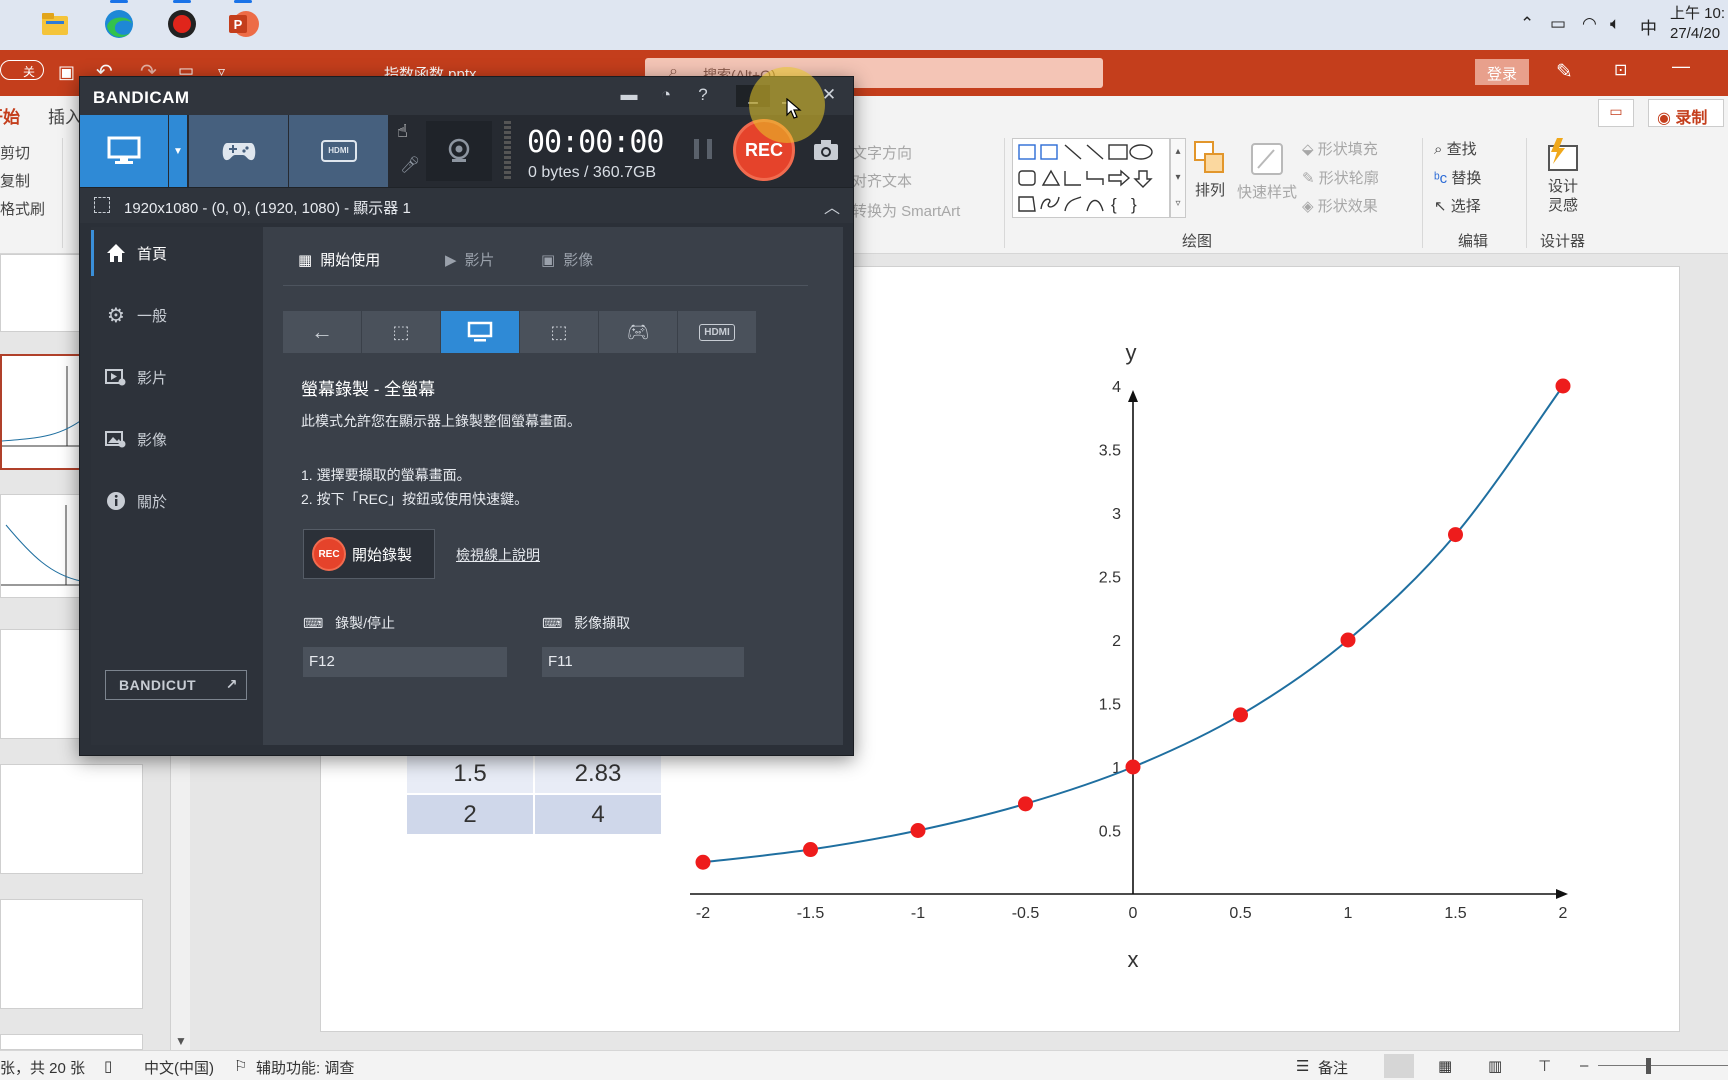 The height and width of the screenshot is (1080, 1728). Describe the element at coordinates (1544, 1066) in the screenshot. I see `slideshow-view-icon: ⊤` at that location.